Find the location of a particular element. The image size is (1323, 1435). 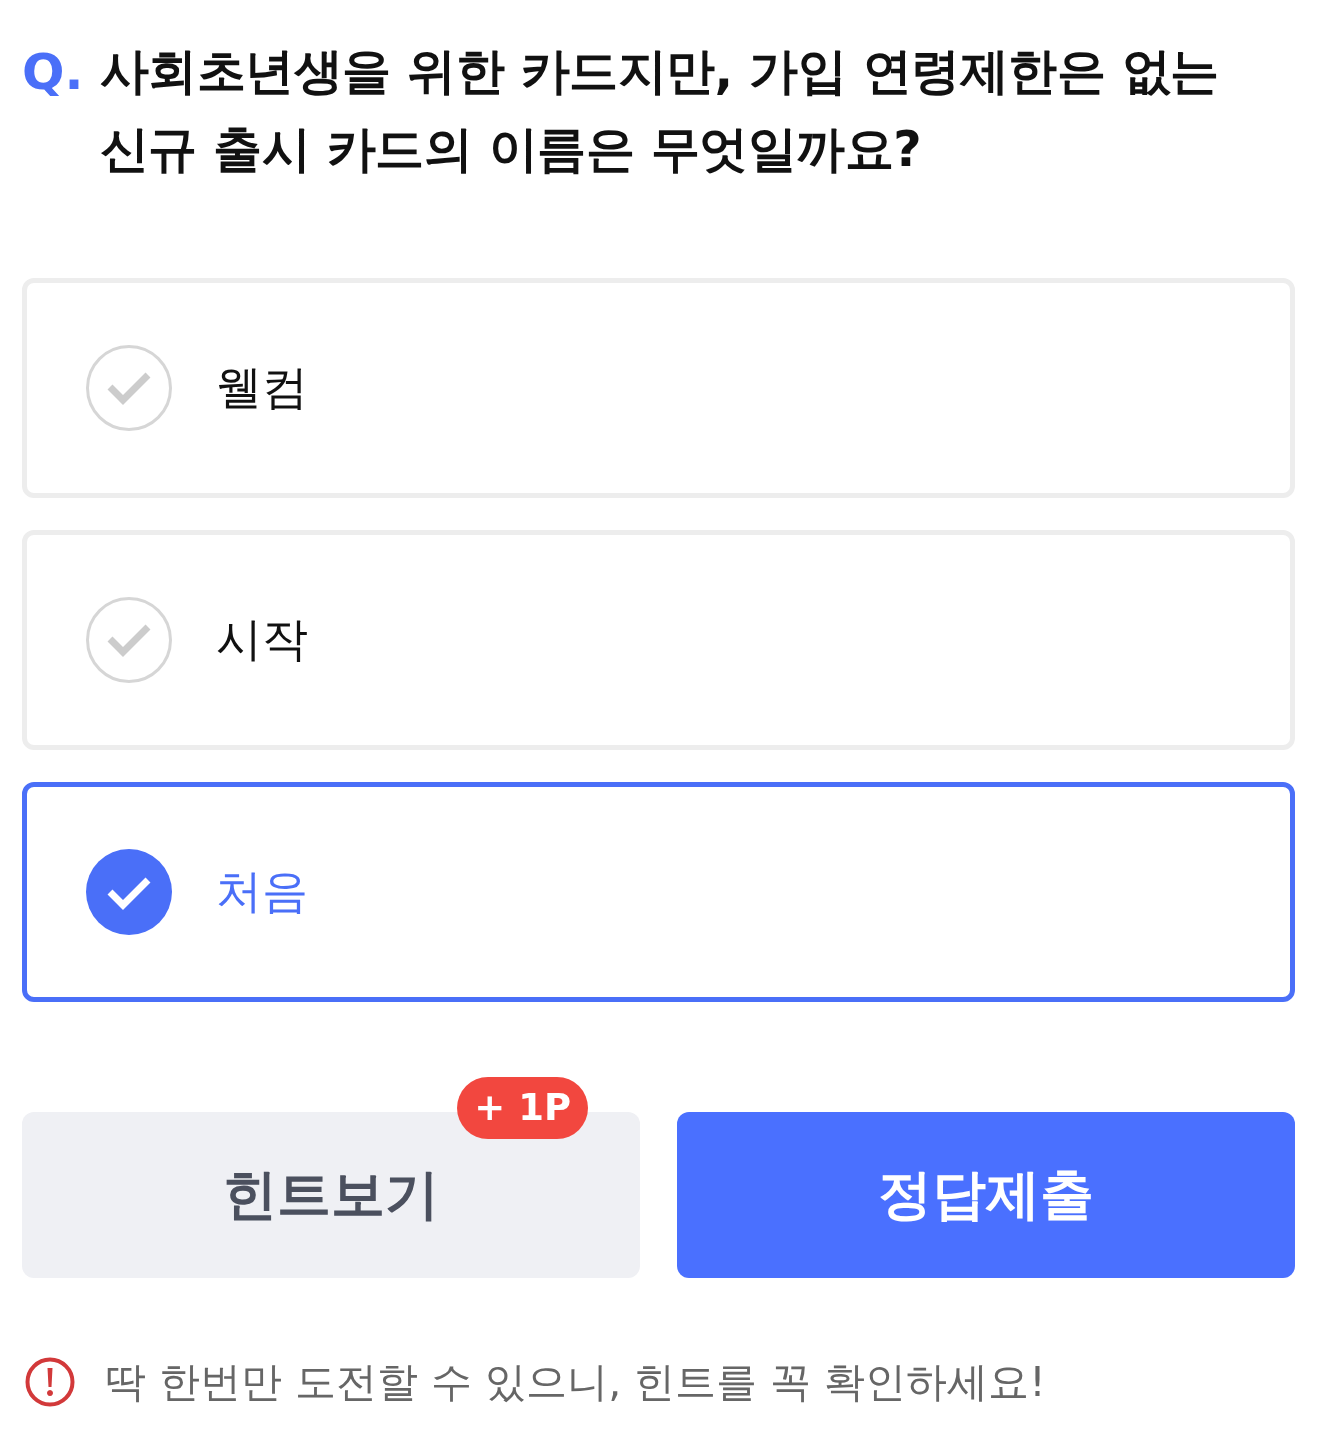

answer-option: 웰컴 is located at coordinates (658, 388).